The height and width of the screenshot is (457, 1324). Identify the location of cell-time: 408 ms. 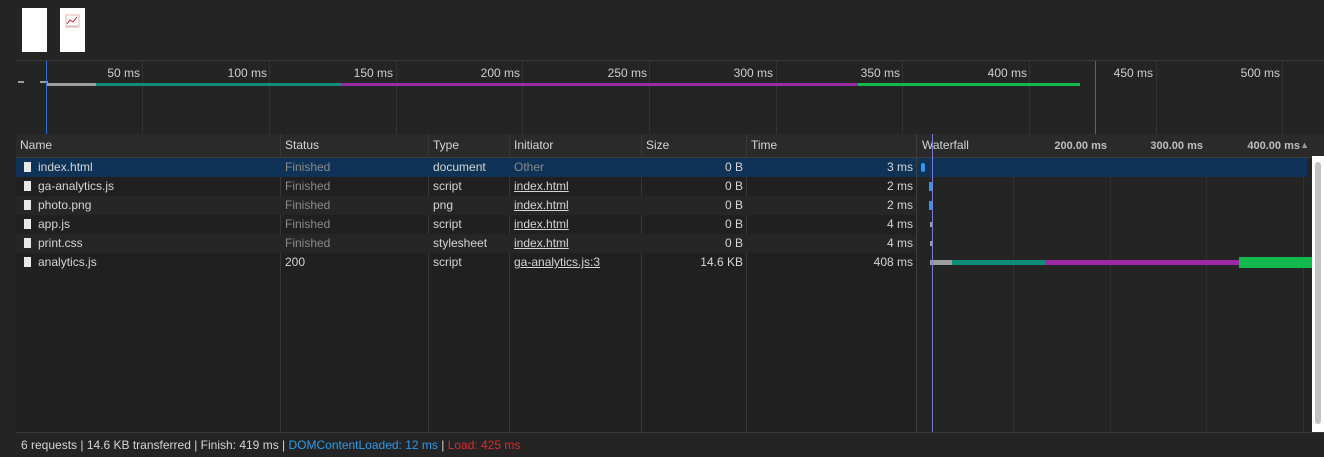
(893, 262).